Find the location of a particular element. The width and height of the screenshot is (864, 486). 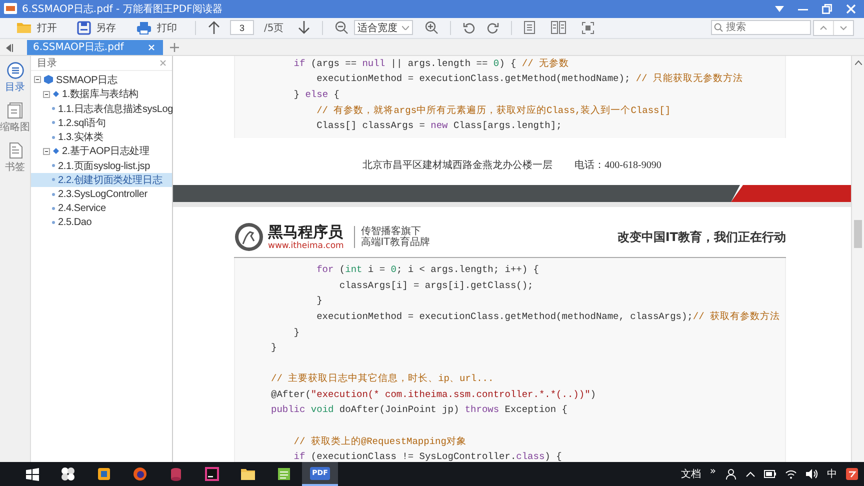

page-total: /5页 is located at coordinates (274, 28).